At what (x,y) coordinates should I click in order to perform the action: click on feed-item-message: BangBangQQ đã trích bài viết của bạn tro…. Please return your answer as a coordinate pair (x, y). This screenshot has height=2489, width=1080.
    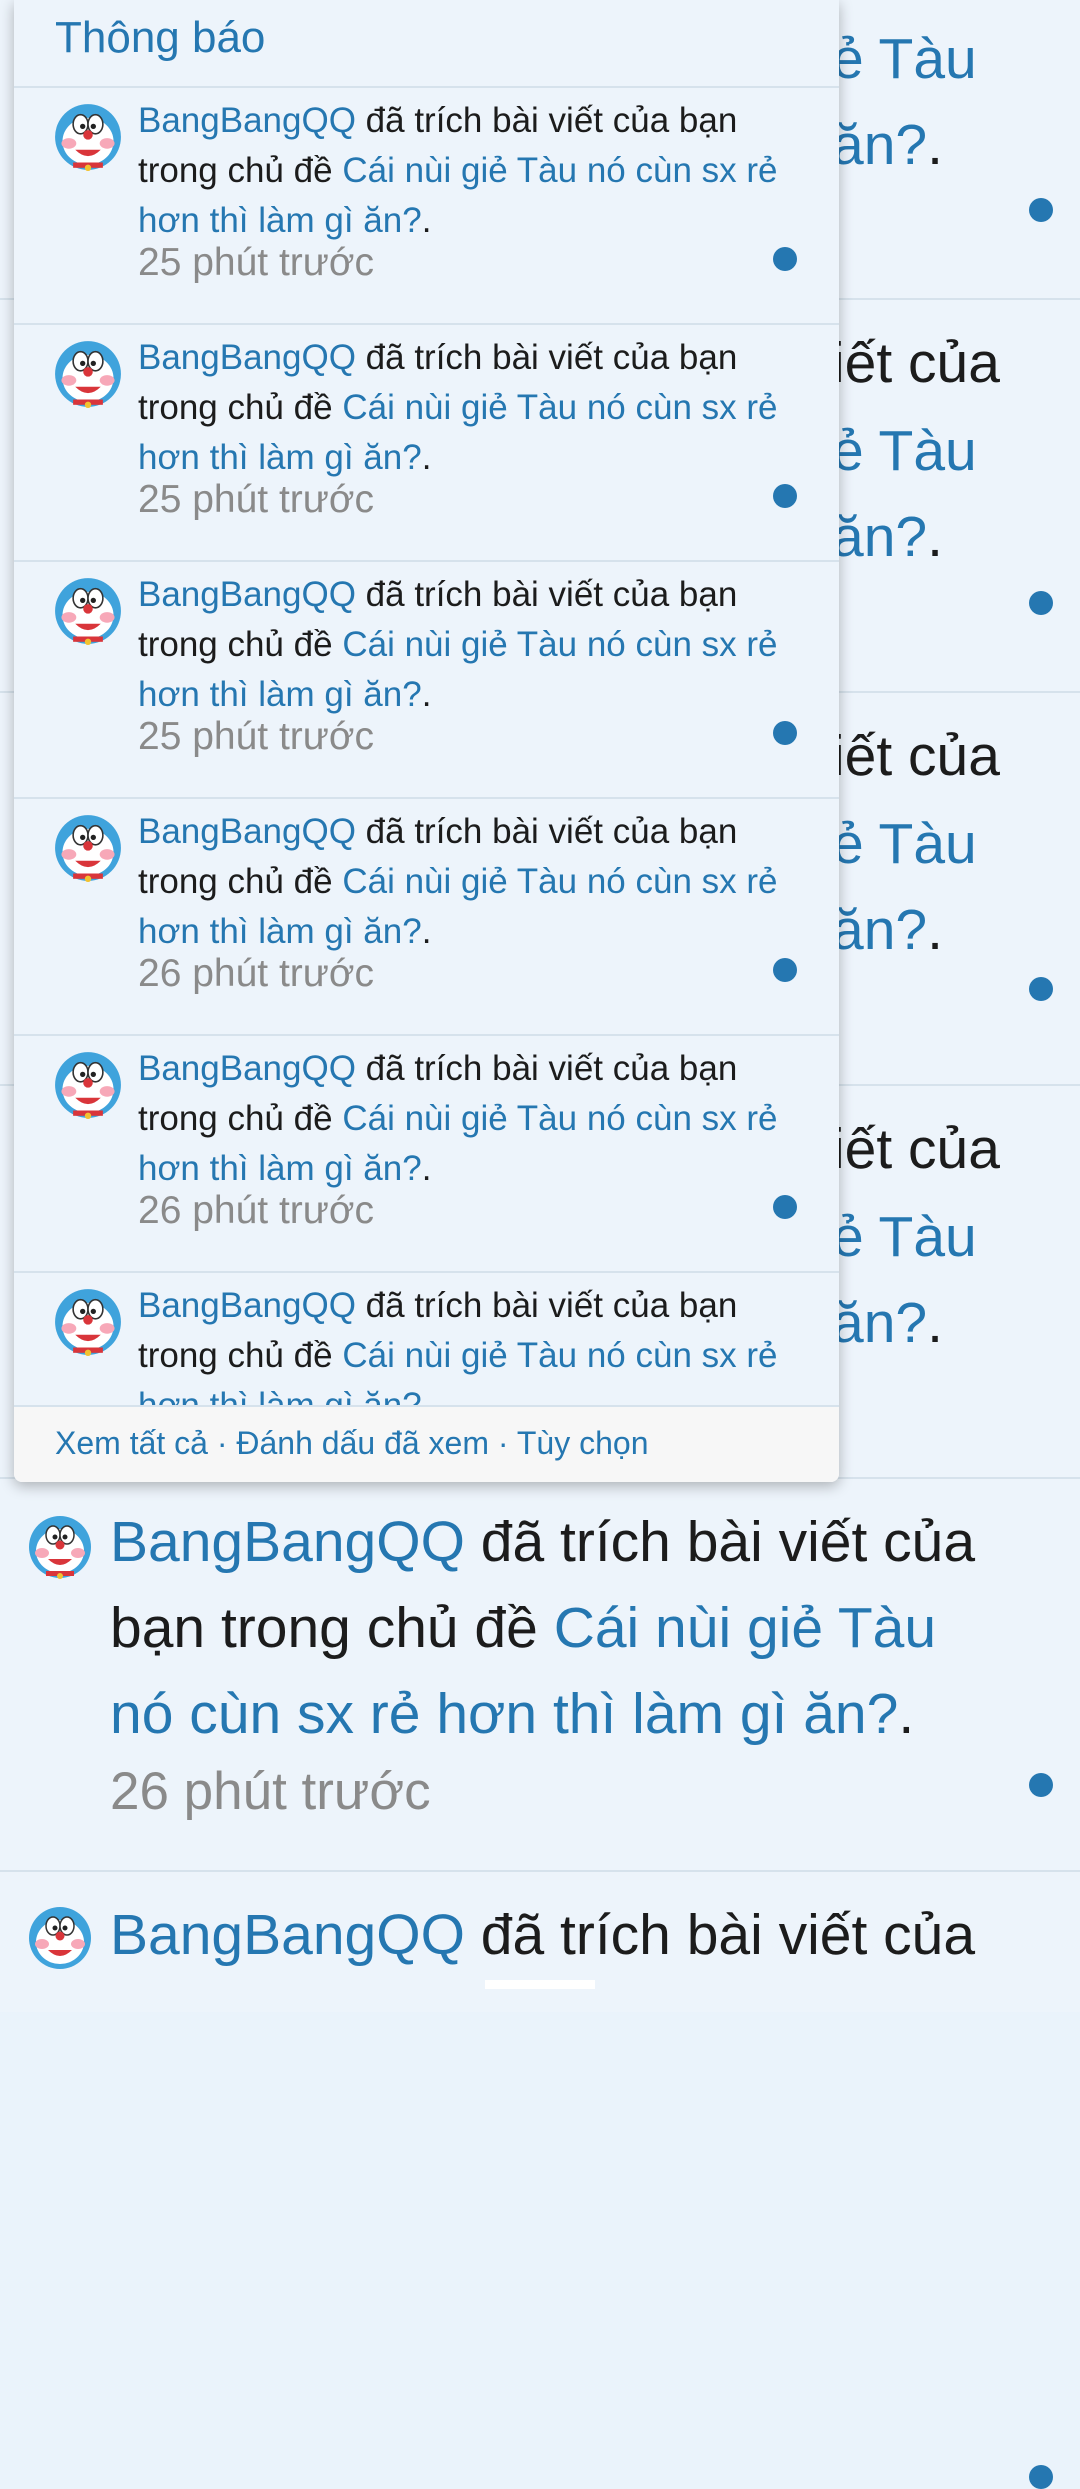
    Looking at the image, I should click on (543, 1628).